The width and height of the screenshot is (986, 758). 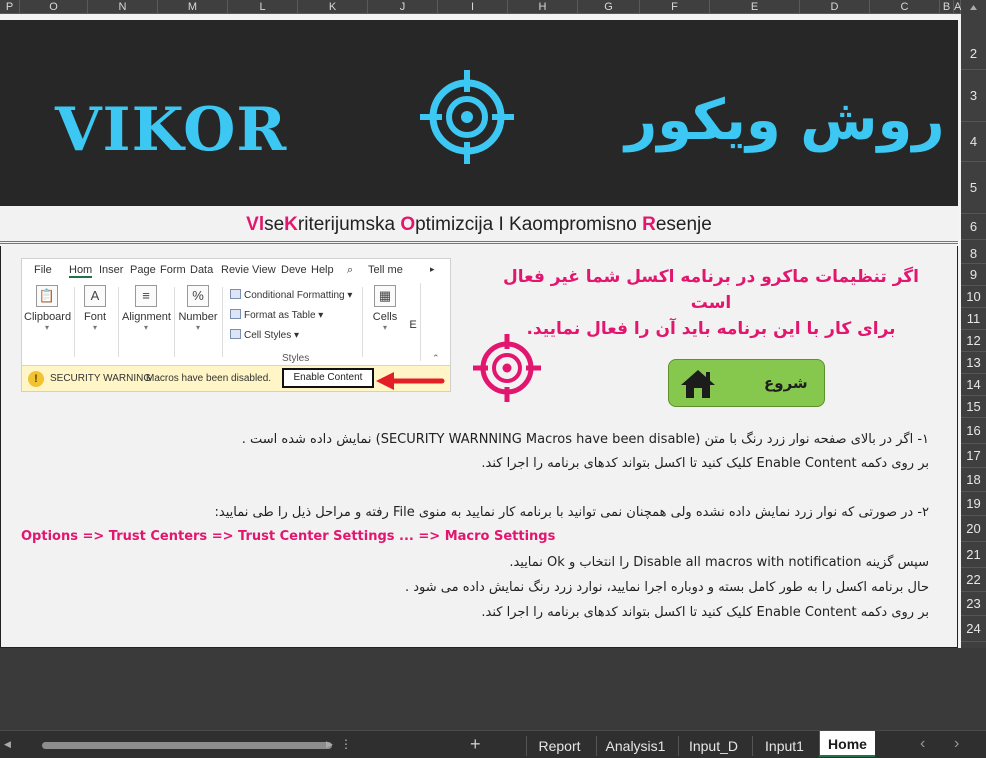 What do you see at coordinates (973, 480) in the screenshot?
I see `row-header: 18` at bounding box center [973, 480].